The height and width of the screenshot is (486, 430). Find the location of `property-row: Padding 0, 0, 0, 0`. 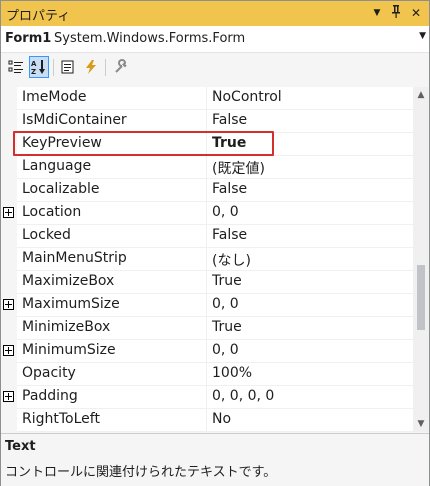

property-row: Padding 0, 0, 0, 0 is located at coordinates (207, 397).